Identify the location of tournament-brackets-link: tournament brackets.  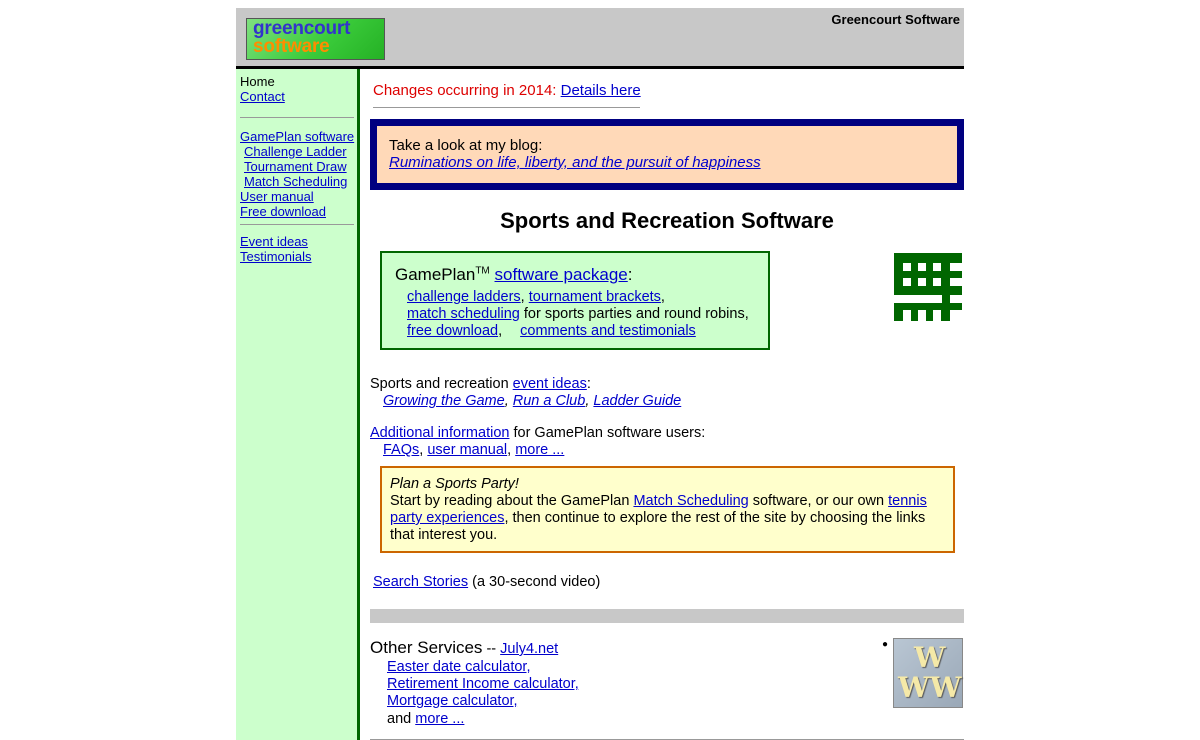
(595, 297).